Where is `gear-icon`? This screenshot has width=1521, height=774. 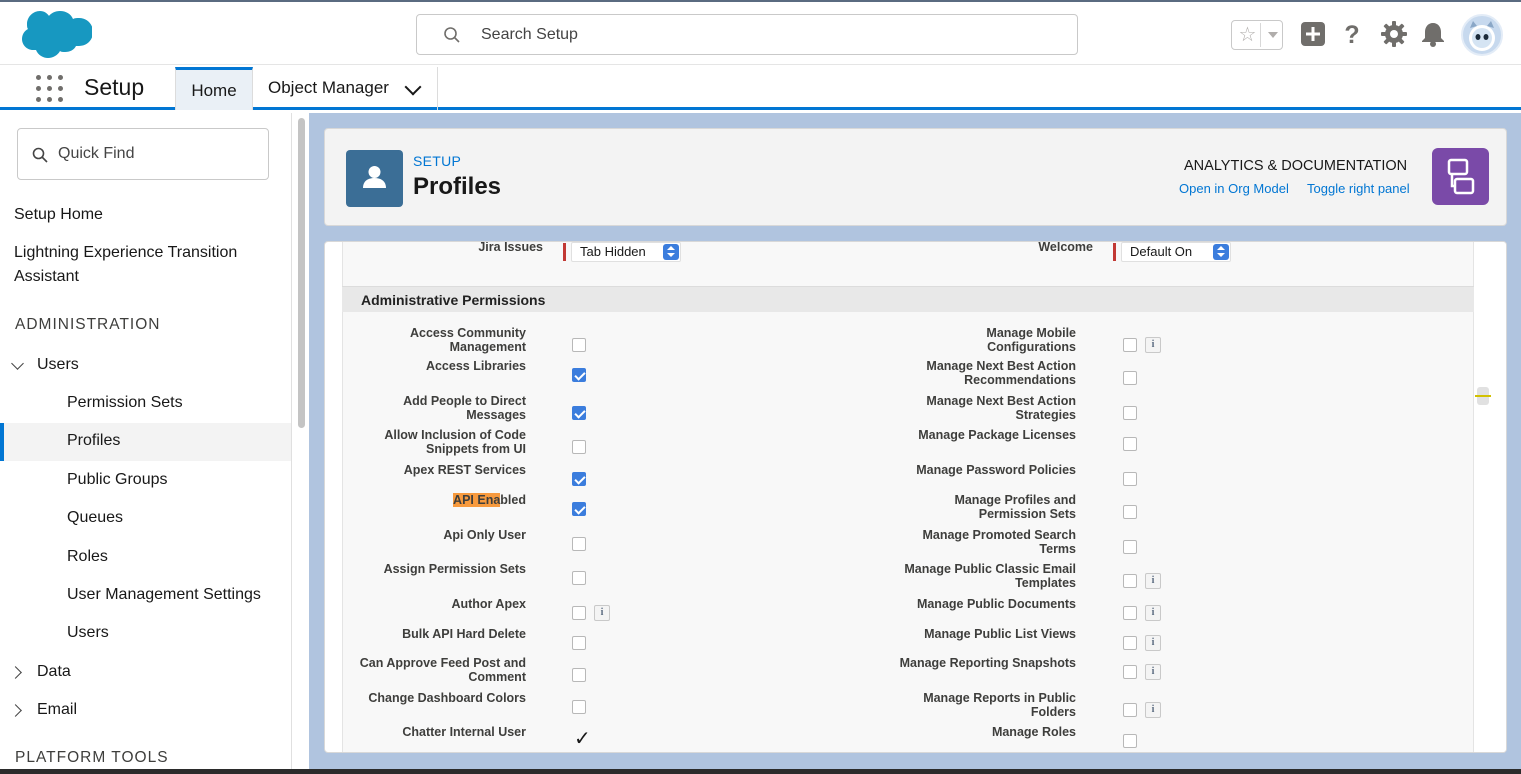
gear-icon is located at coordinates (1394, 34).